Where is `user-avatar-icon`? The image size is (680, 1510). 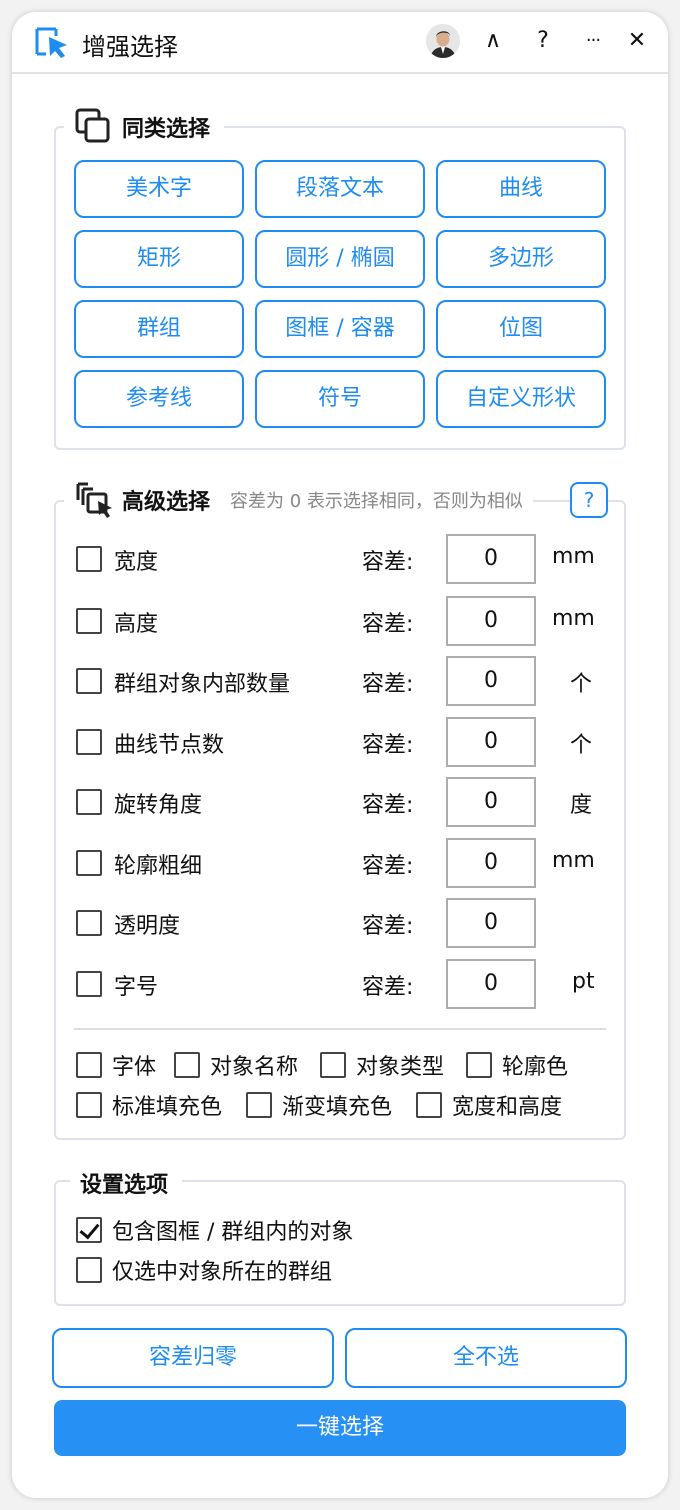
user-avatar-icon is located at coordinates (443, 41).